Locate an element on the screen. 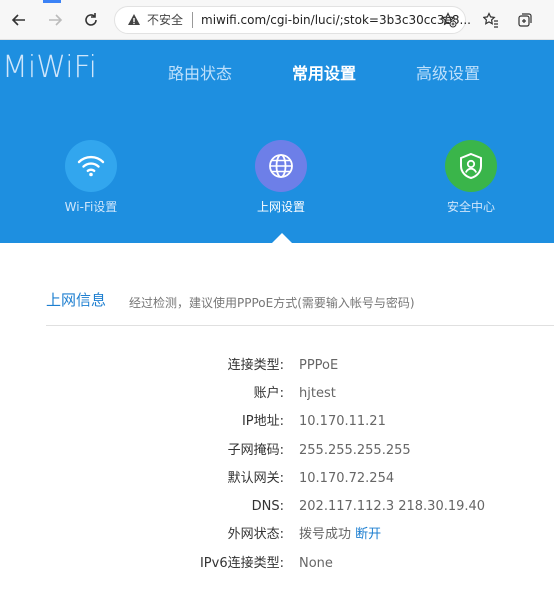  ip-address-label: IP地址: is located at coordinates (262, 421).